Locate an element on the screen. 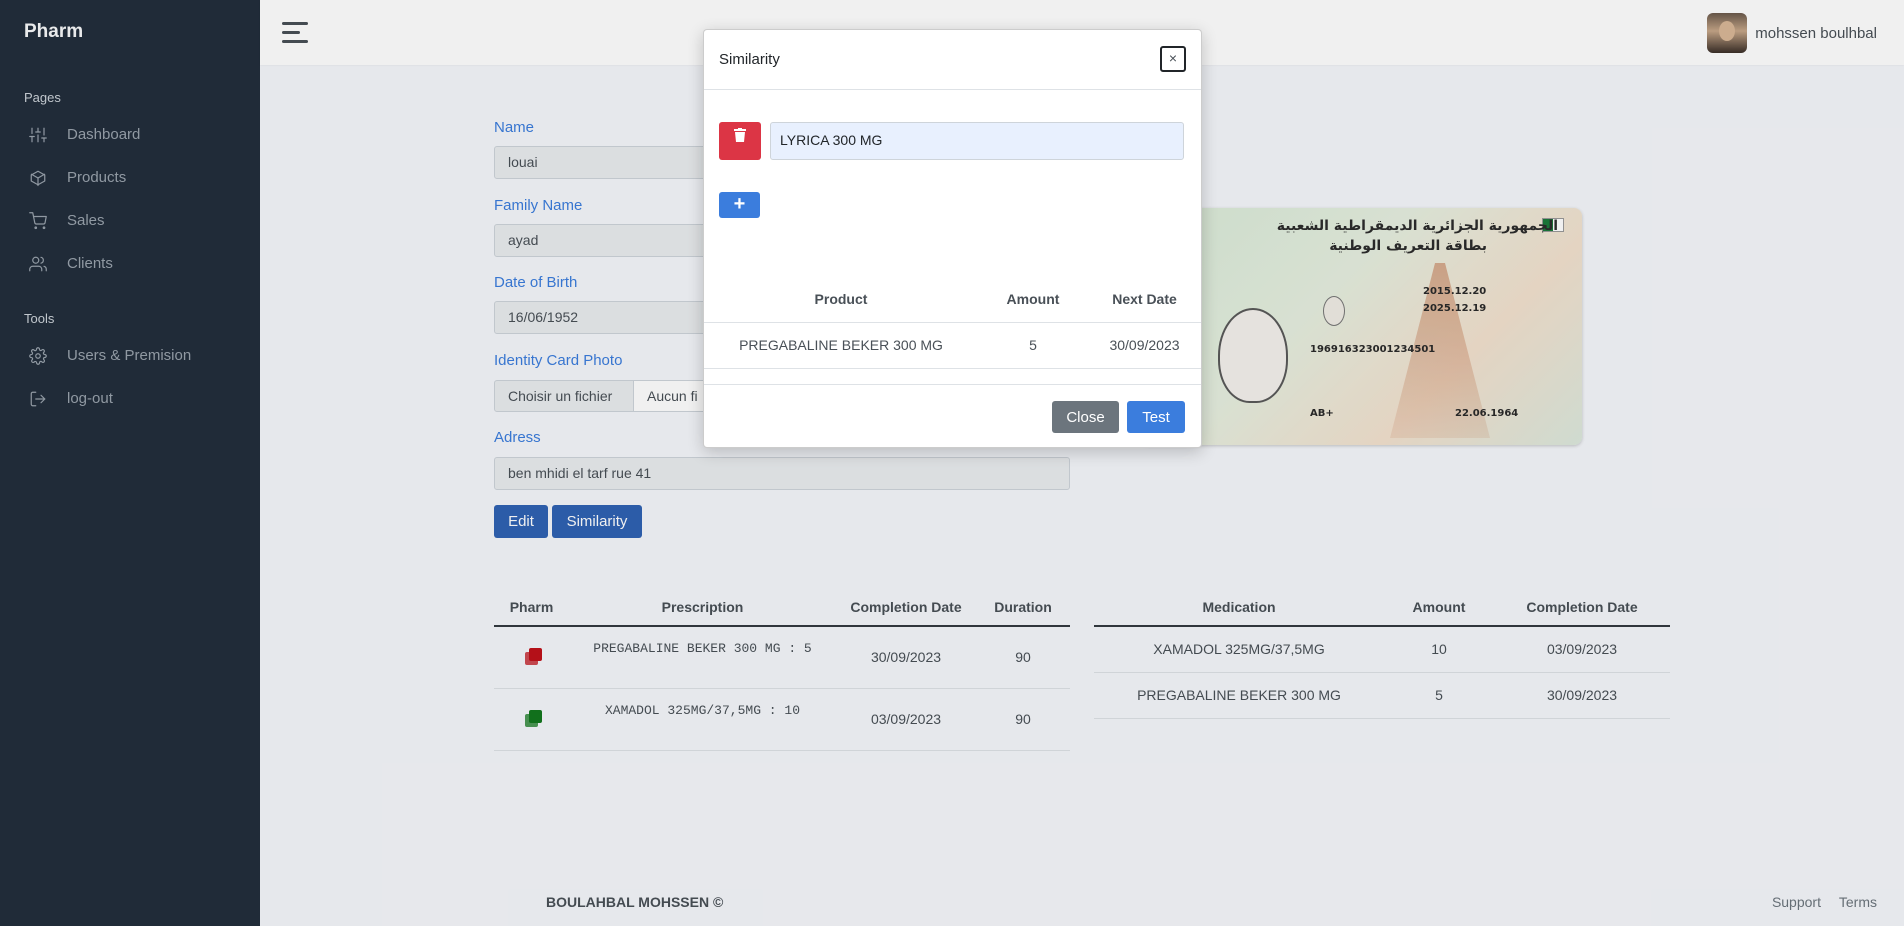 The image size is (1904, 926). amount-cell: 5 is located at coordinates (1033, 345).